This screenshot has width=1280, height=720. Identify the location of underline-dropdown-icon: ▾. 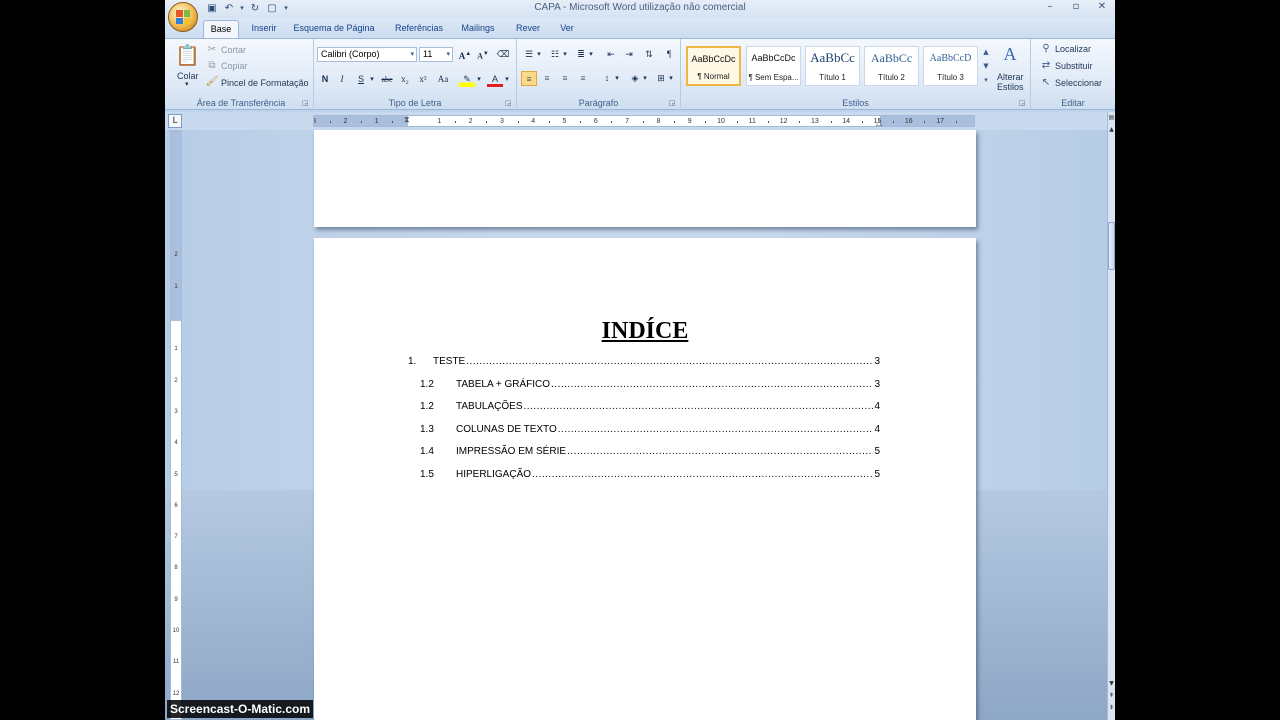
(372, 79).